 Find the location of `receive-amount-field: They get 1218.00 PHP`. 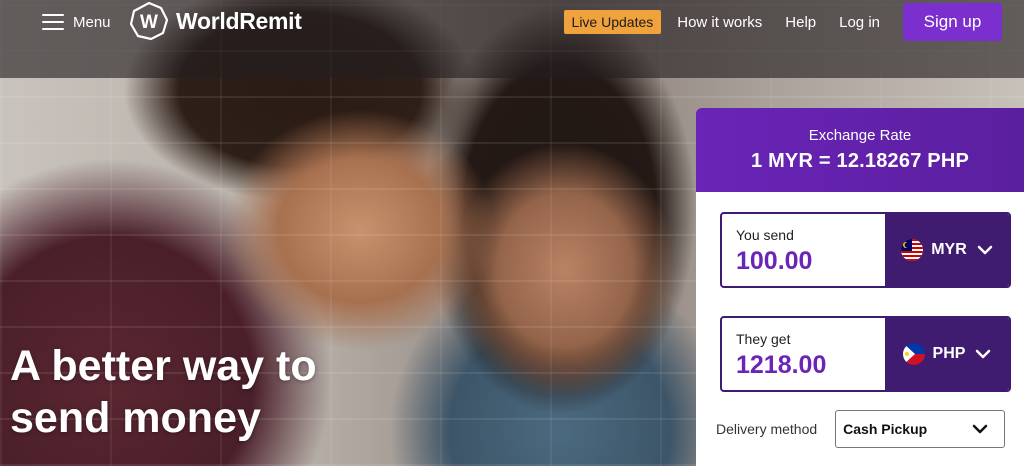

receive-amount-field: They get 1218.00 PHP is located at coordinates (865, 354).